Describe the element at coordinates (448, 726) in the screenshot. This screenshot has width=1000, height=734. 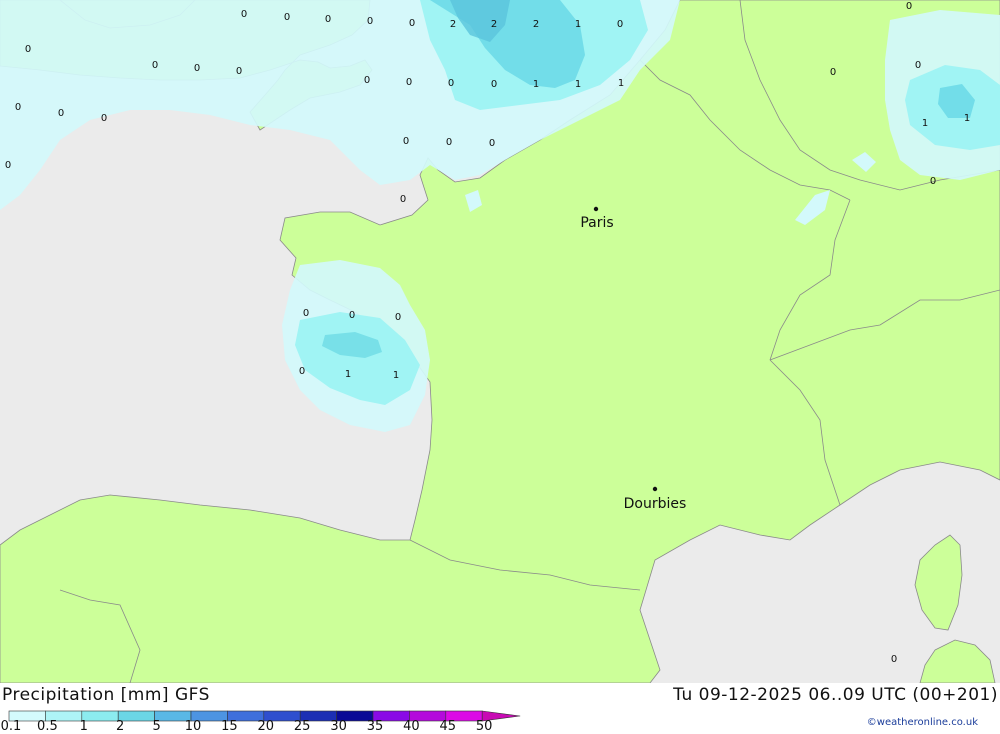
I see `legend-tick-label: 45` at that location.